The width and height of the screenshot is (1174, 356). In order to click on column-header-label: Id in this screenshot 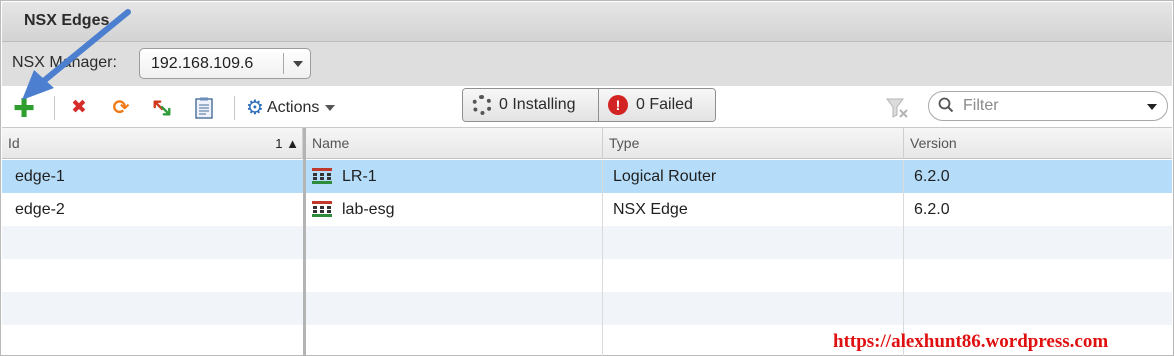, I will do `click(14, 143)`.